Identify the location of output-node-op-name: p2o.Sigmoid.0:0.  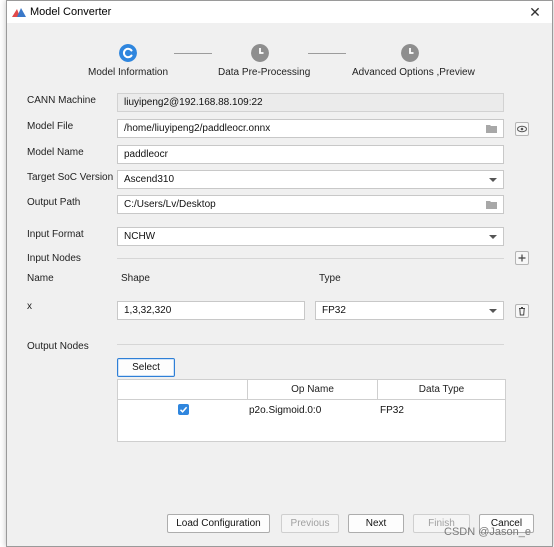
(285, 410).